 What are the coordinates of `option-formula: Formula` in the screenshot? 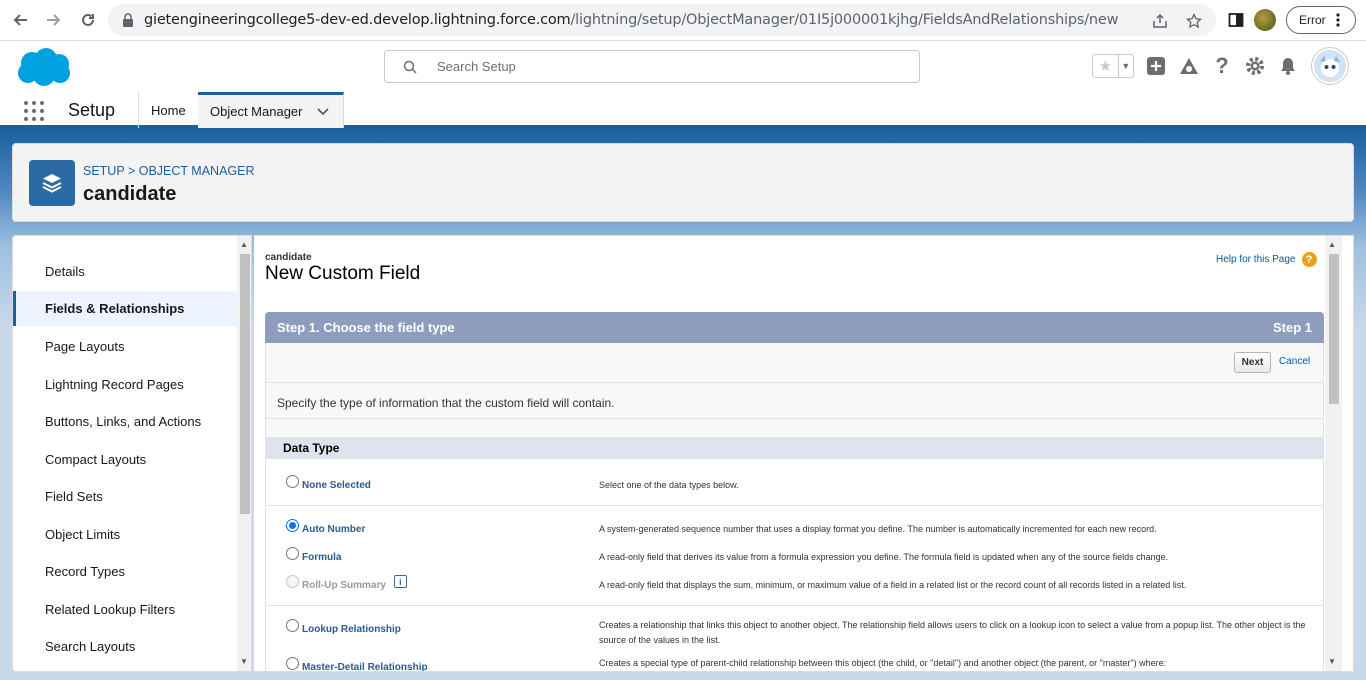 It's located at (313, 555).